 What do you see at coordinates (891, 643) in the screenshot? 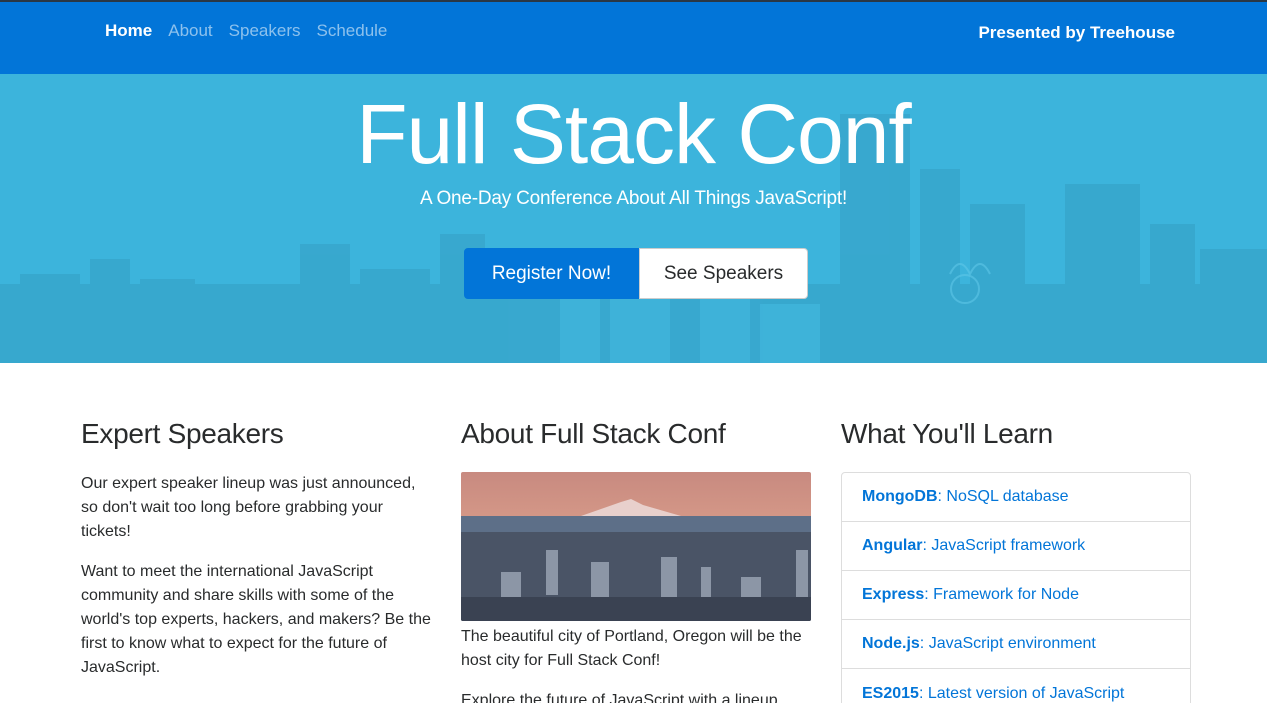
I see `topic-name: Node.js` at bounding box center [891, 643].